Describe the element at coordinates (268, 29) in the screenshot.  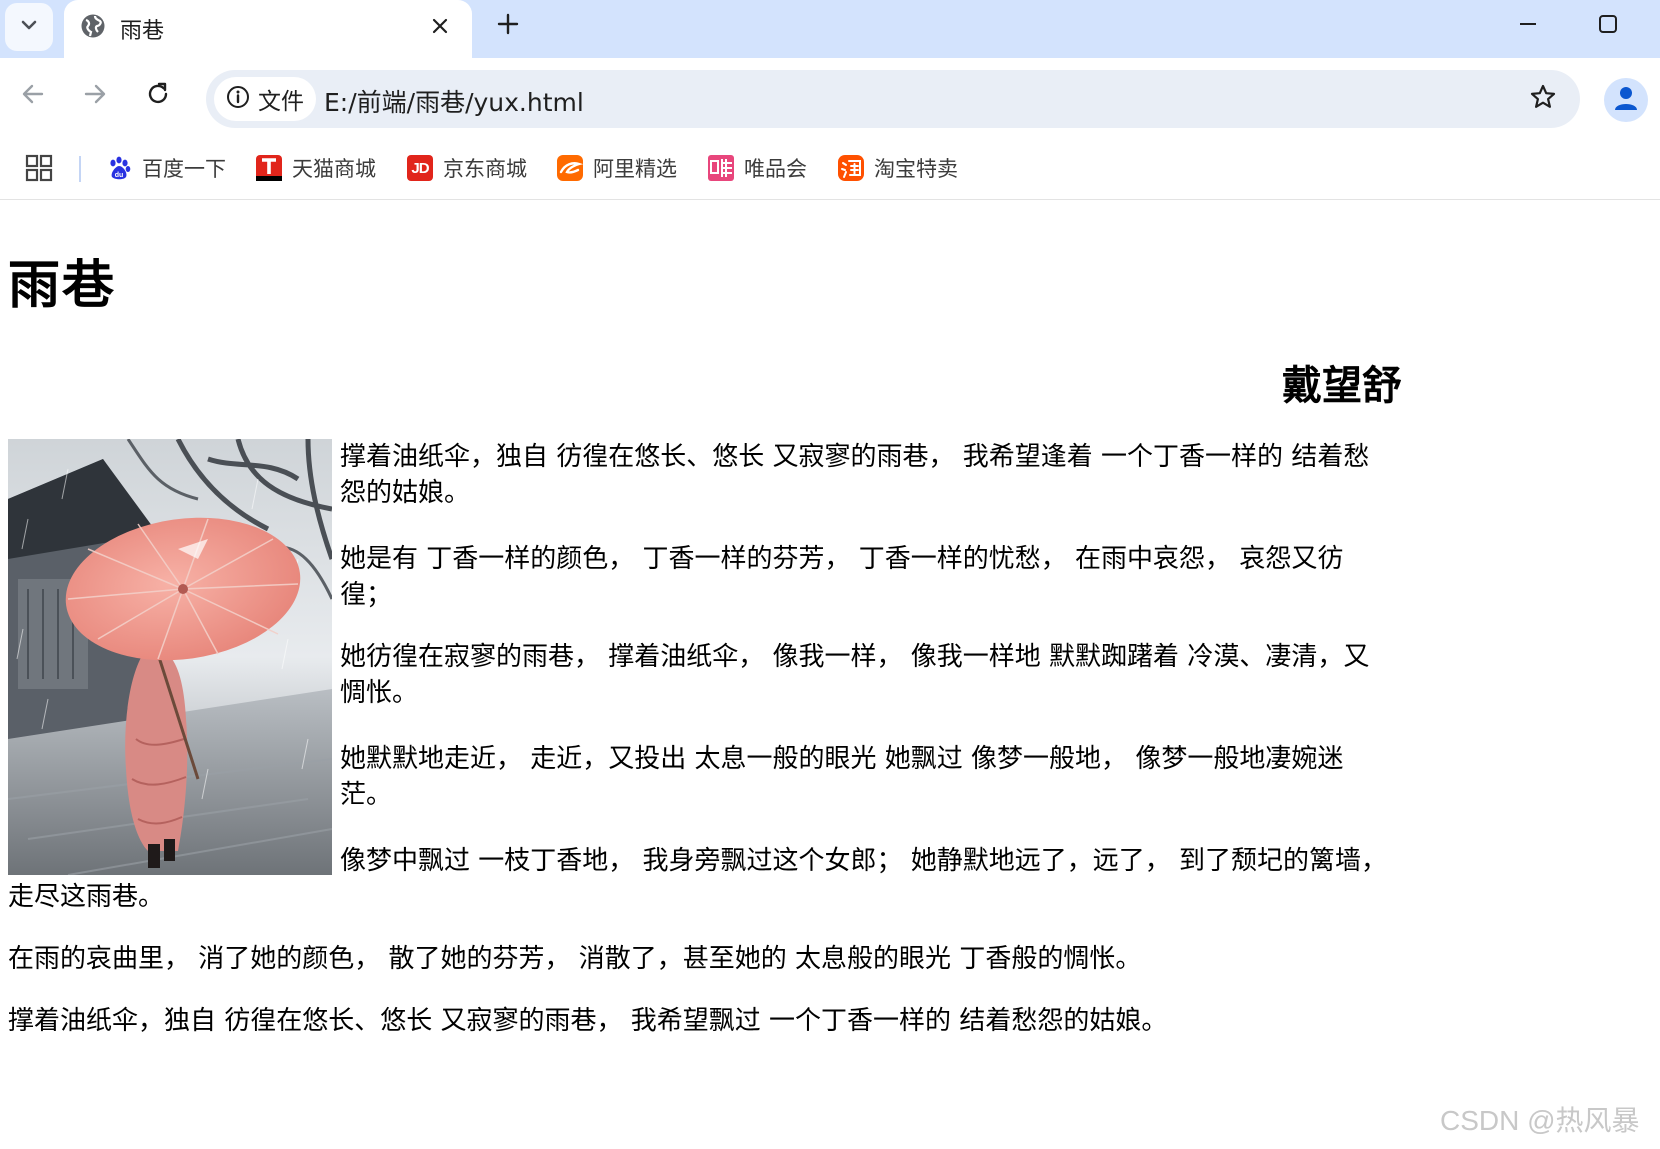
I see `active-tab: 雨巷` at that location.